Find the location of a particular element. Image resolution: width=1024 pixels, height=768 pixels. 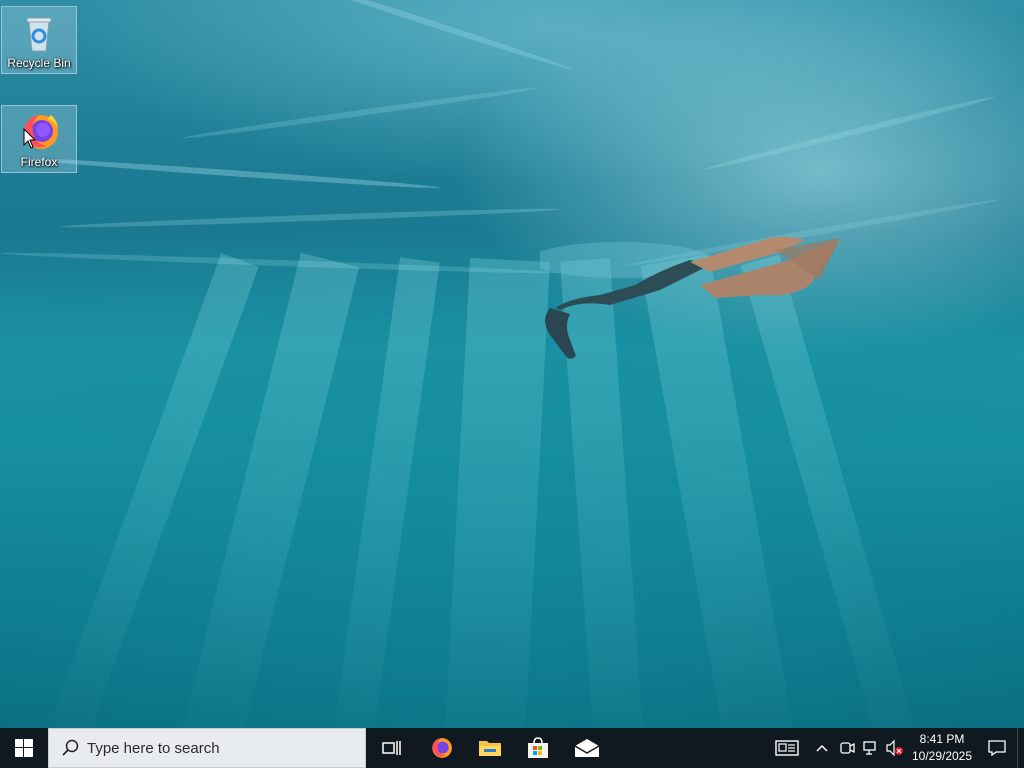

diver-silhouette is located at coordinates (690, 297).